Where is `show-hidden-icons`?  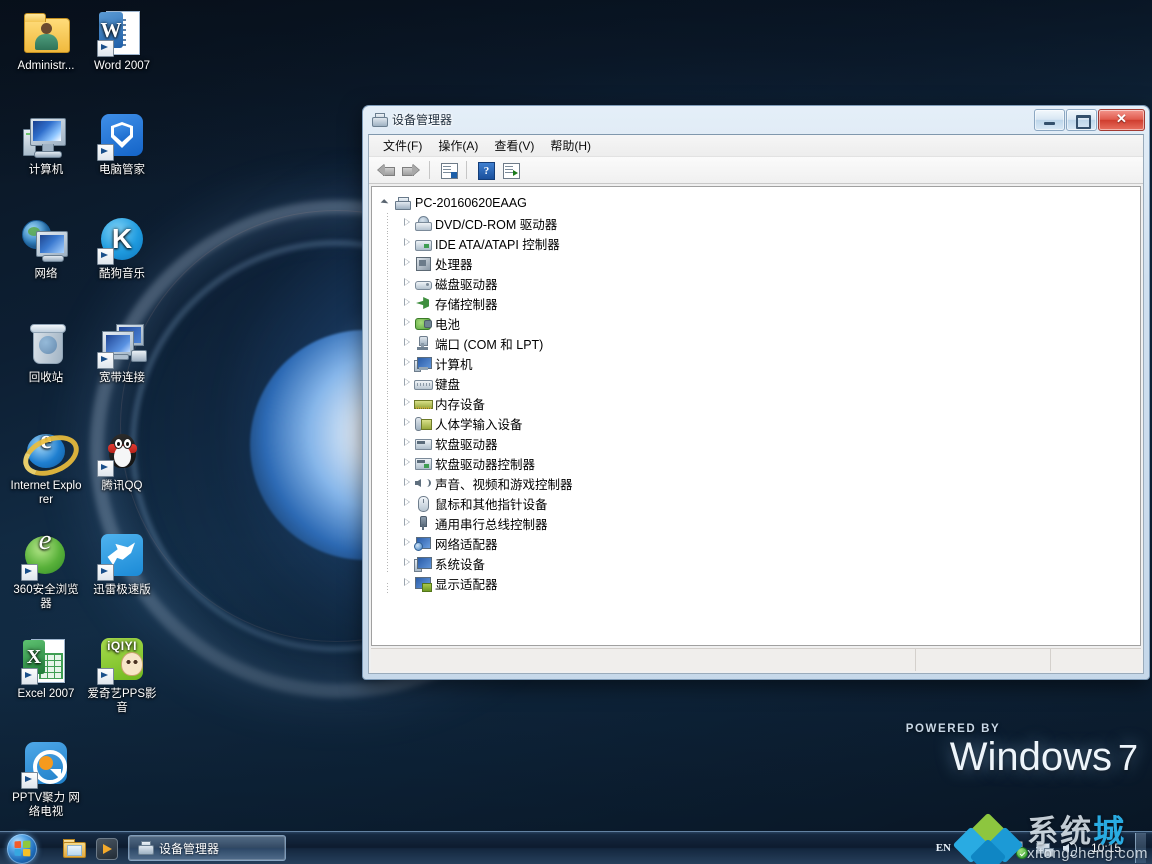 show-hidden-icons is located at coordinates (993, 848).